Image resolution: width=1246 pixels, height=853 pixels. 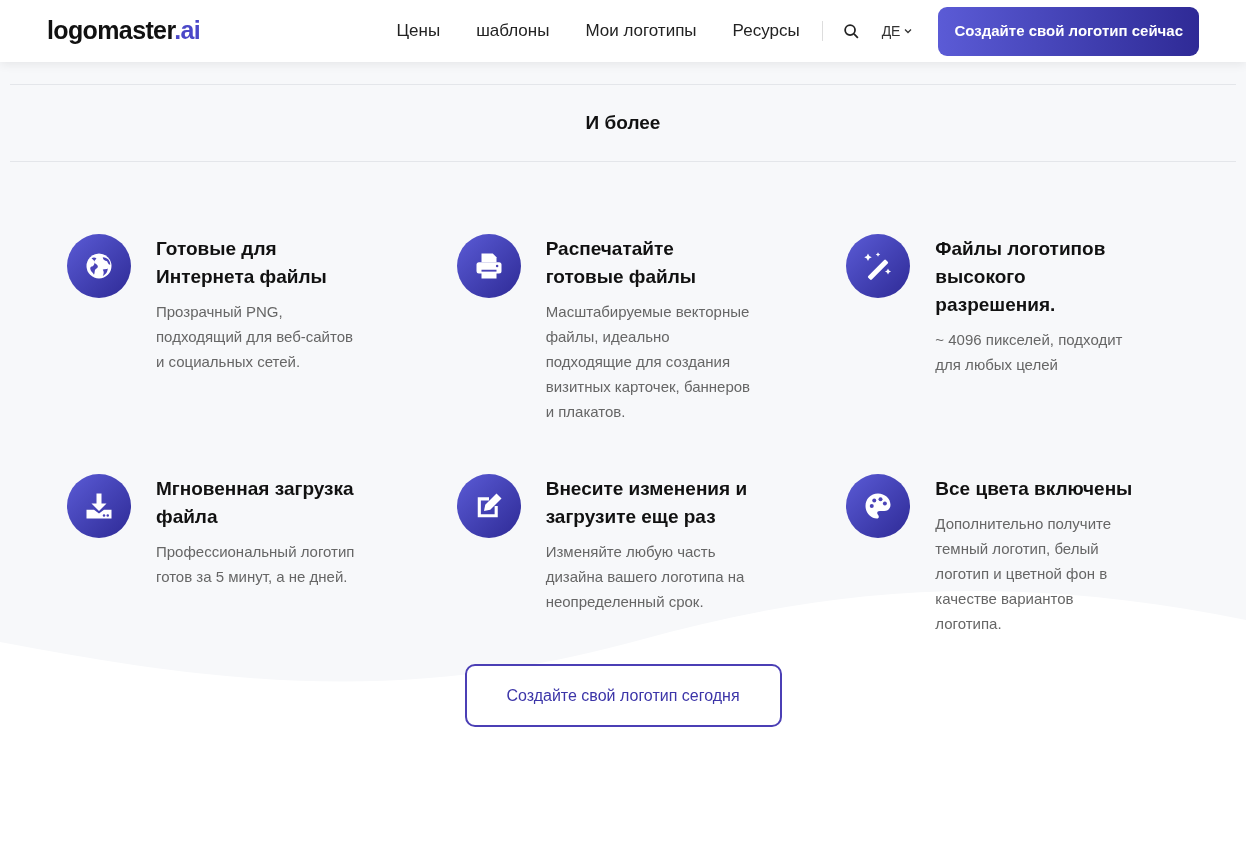 I want to click on chevron-down-icon, so click(x=908, y=31).